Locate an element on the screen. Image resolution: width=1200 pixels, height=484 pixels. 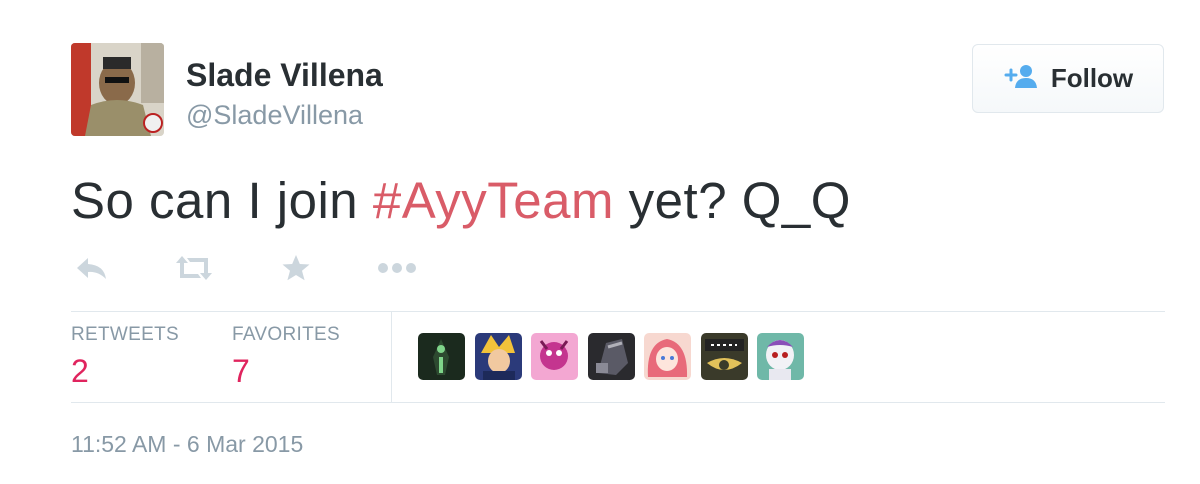
stats-vertical-divider is located at coordinates (391, 356).